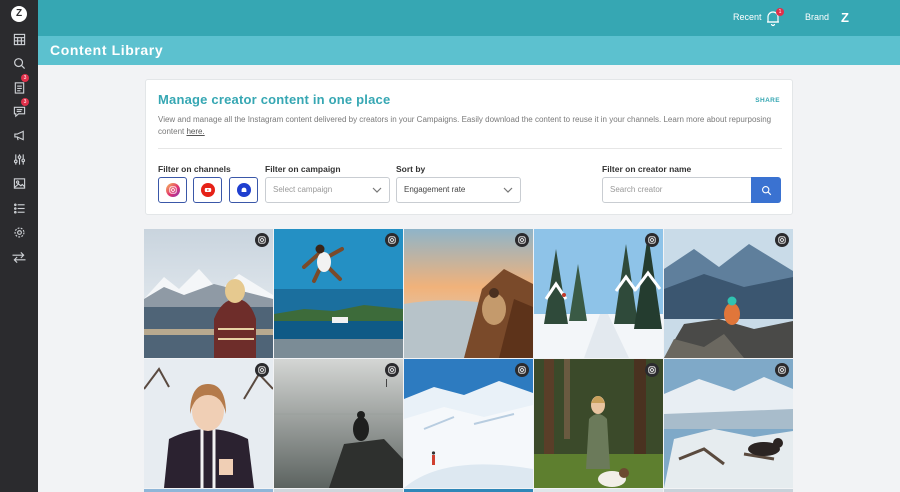  What do you see at coordinates (19, 14) in the screenshot?
I see `app-logo: Z` at bounding box center [19, 14].